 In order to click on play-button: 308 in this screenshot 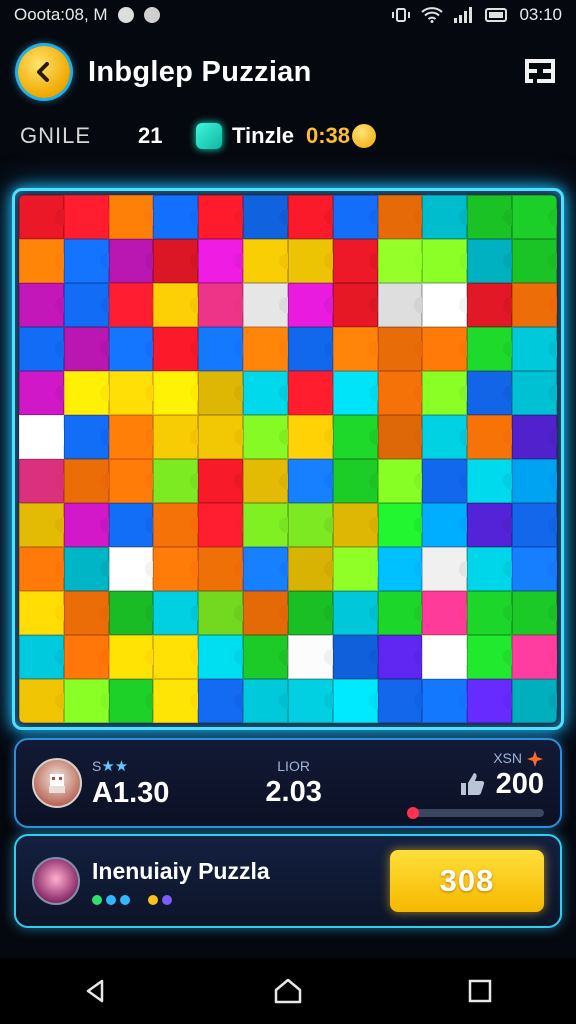, I will do `click(467, 881)`.